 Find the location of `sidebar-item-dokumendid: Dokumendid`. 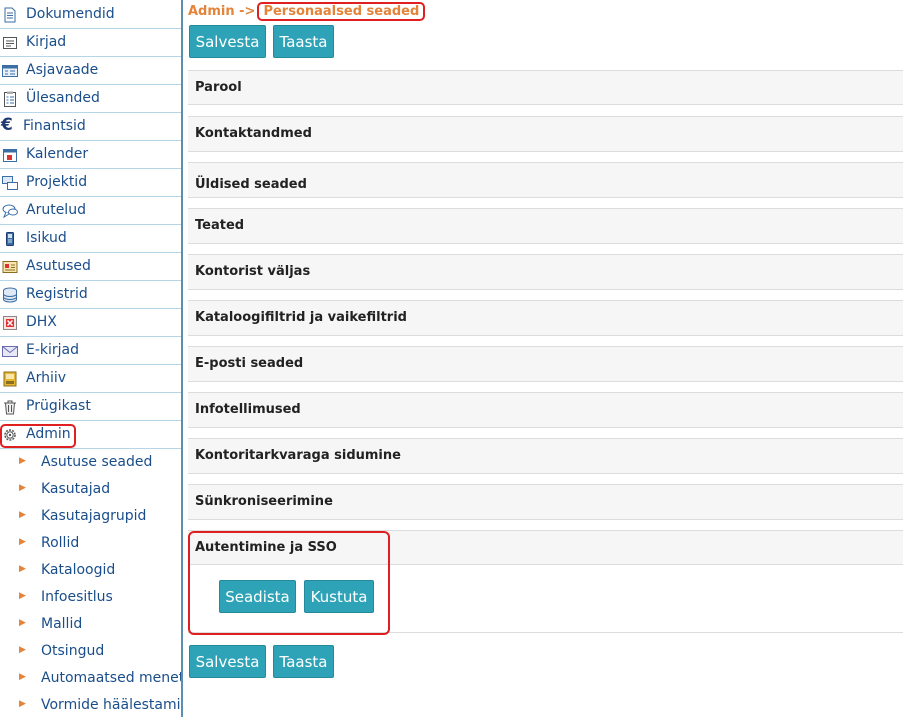

sidebar-item-dokumendid: Dokumendid is located at coordinates (90, 15).